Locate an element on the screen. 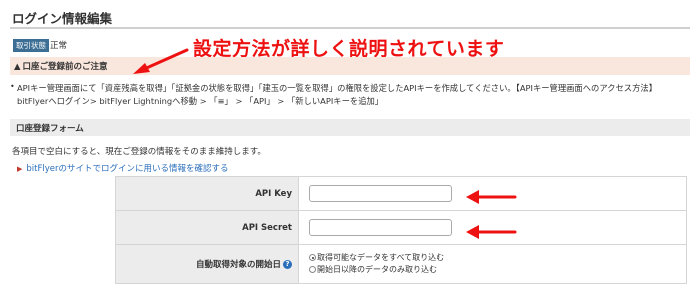 This screenshot has width=700, height=293. caution-title-row: ▲ 口座ご登録前のご注意 is located at coordinates (61, 66).